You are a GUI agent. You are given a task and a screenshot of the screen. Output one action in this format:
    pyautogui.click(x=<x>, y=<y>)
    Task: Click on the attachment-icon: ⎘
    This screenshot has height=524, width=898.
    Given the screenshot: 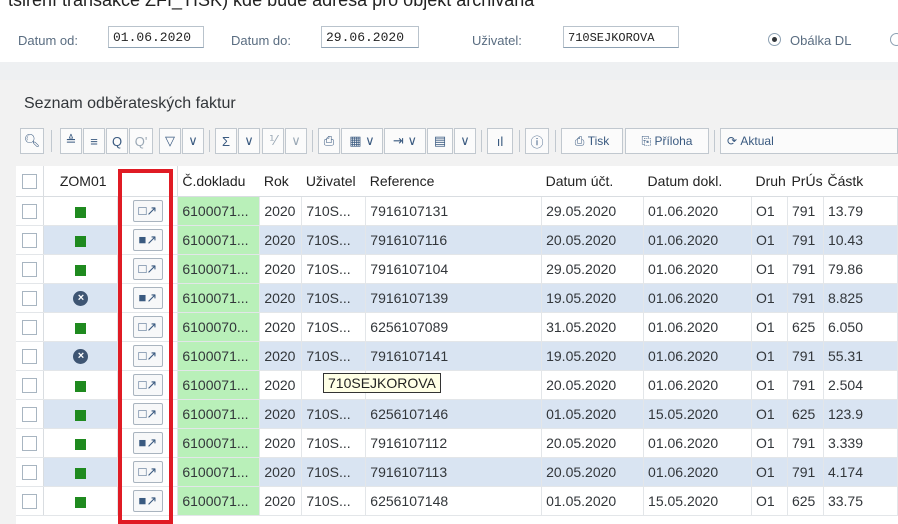 What is the action you would take?
    pyautogui.click(x=648, y=140)
    